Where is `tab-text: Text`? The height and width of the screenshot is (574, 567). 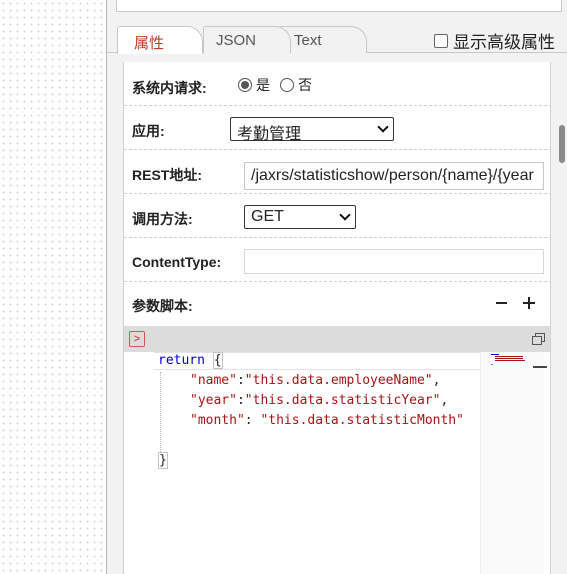 tab-text: Text is located at coordinates (323, 39).